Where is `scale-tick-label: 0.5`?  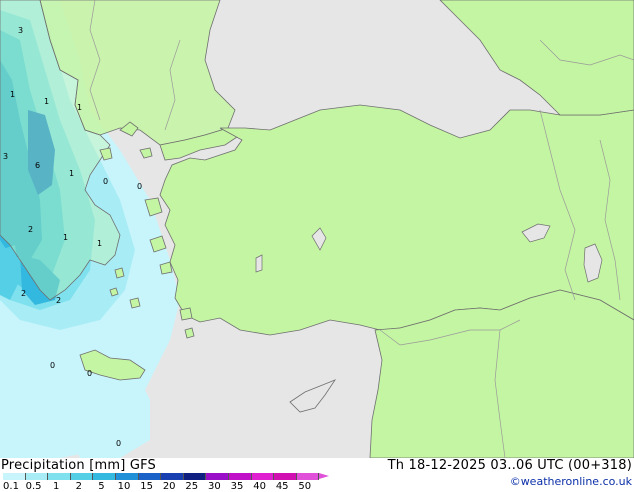
scale-tick-label: 0.5 is located at coordinates (33, 486).